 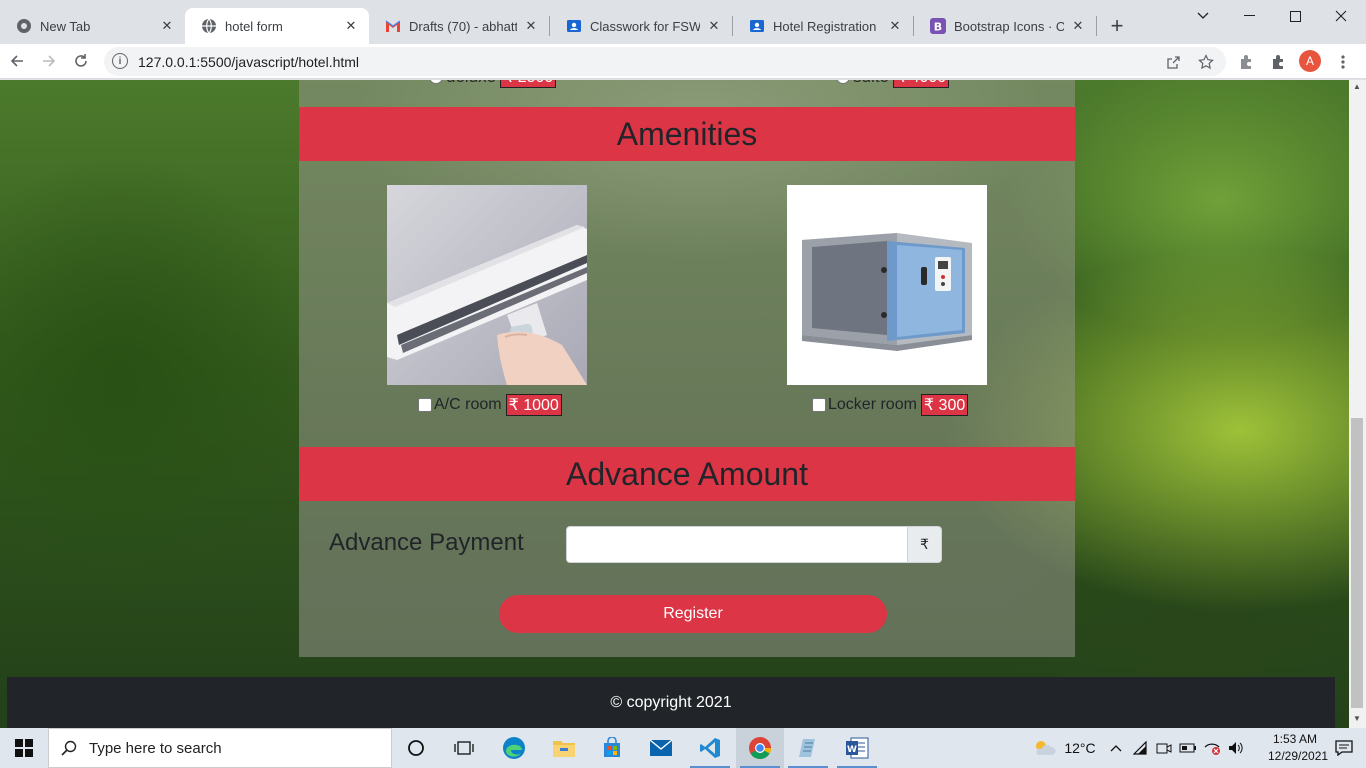 I want to click on tab-search-chevron-icon, so click(x=1203, y=16).